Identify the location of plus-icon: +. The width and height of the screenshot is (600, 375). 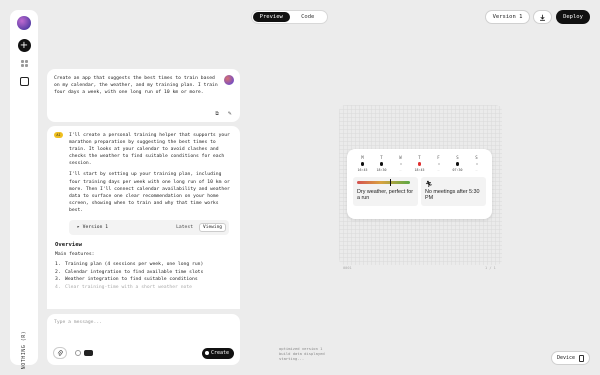
(24, 45).